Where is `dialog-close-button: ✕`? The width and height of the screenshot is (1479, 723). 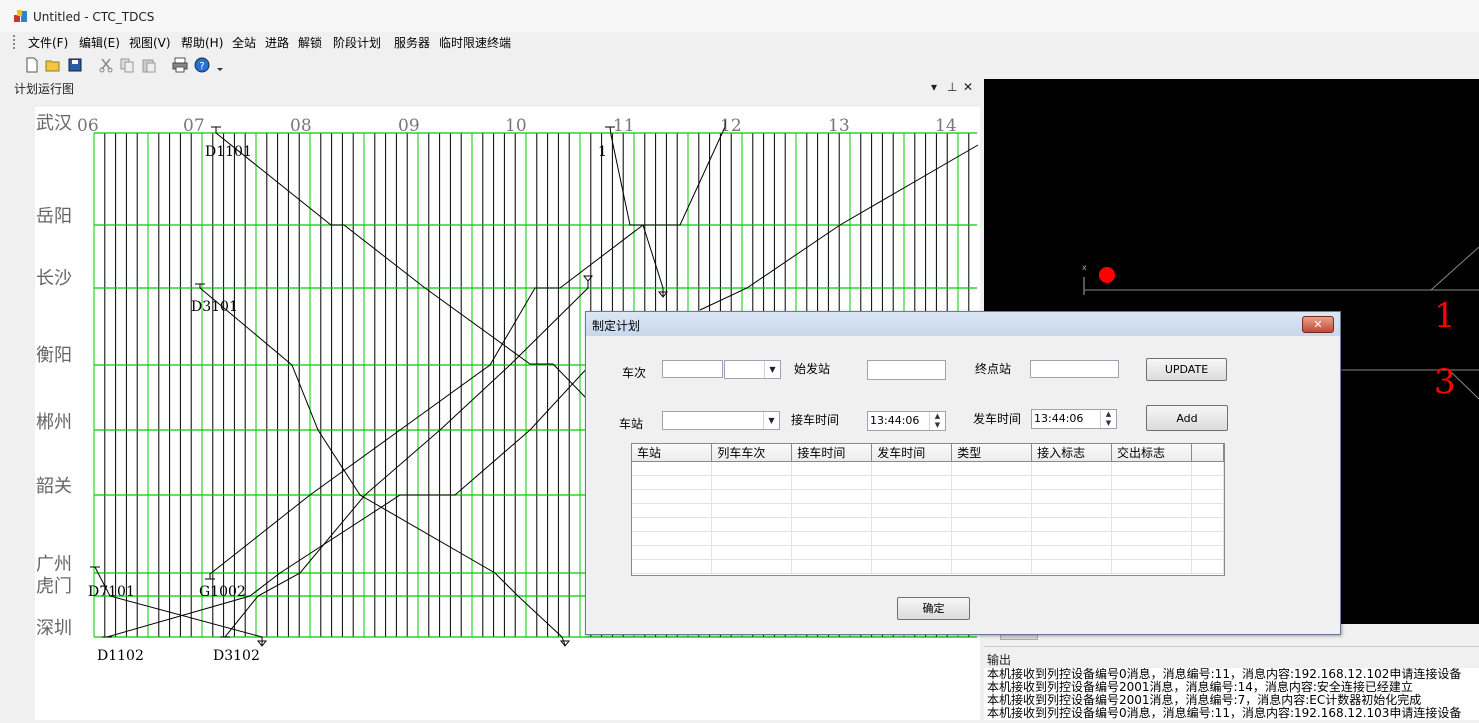 dialog-close-button: ✕ is located at coordinates (1318, 324).